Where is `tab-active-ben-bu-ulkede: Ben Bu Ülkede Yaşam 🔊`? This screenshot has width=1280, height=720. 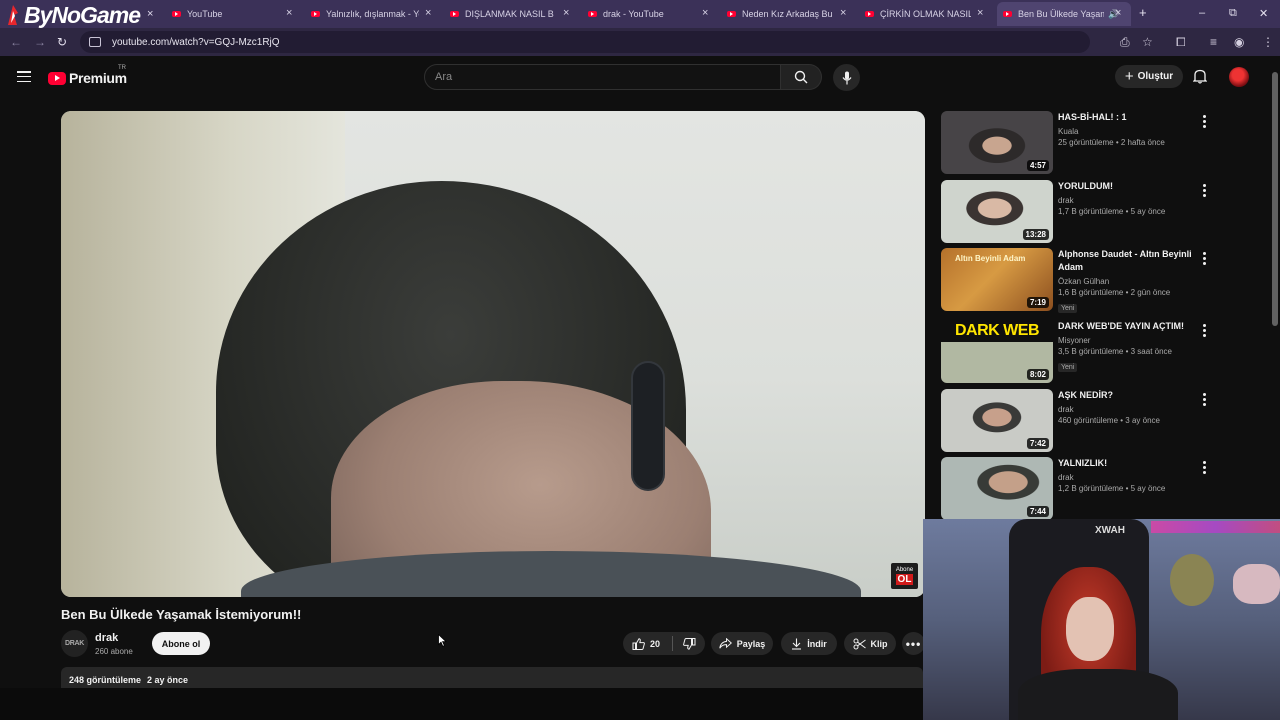 tab-active-ben-bu-ulkede: Ben Bu Ülkede Yaşam 🔊 is located at coordinates (1064, 14).